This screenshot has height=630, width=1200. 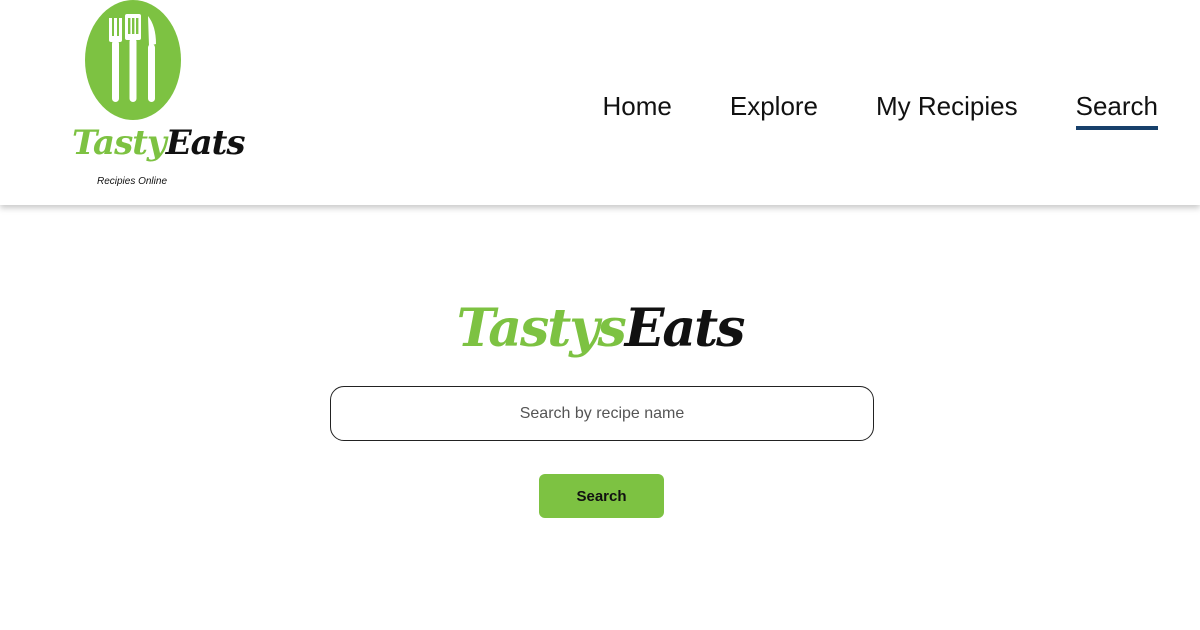 I want to click on fork-spatula-knife-icon, so click(x=132, y=58).